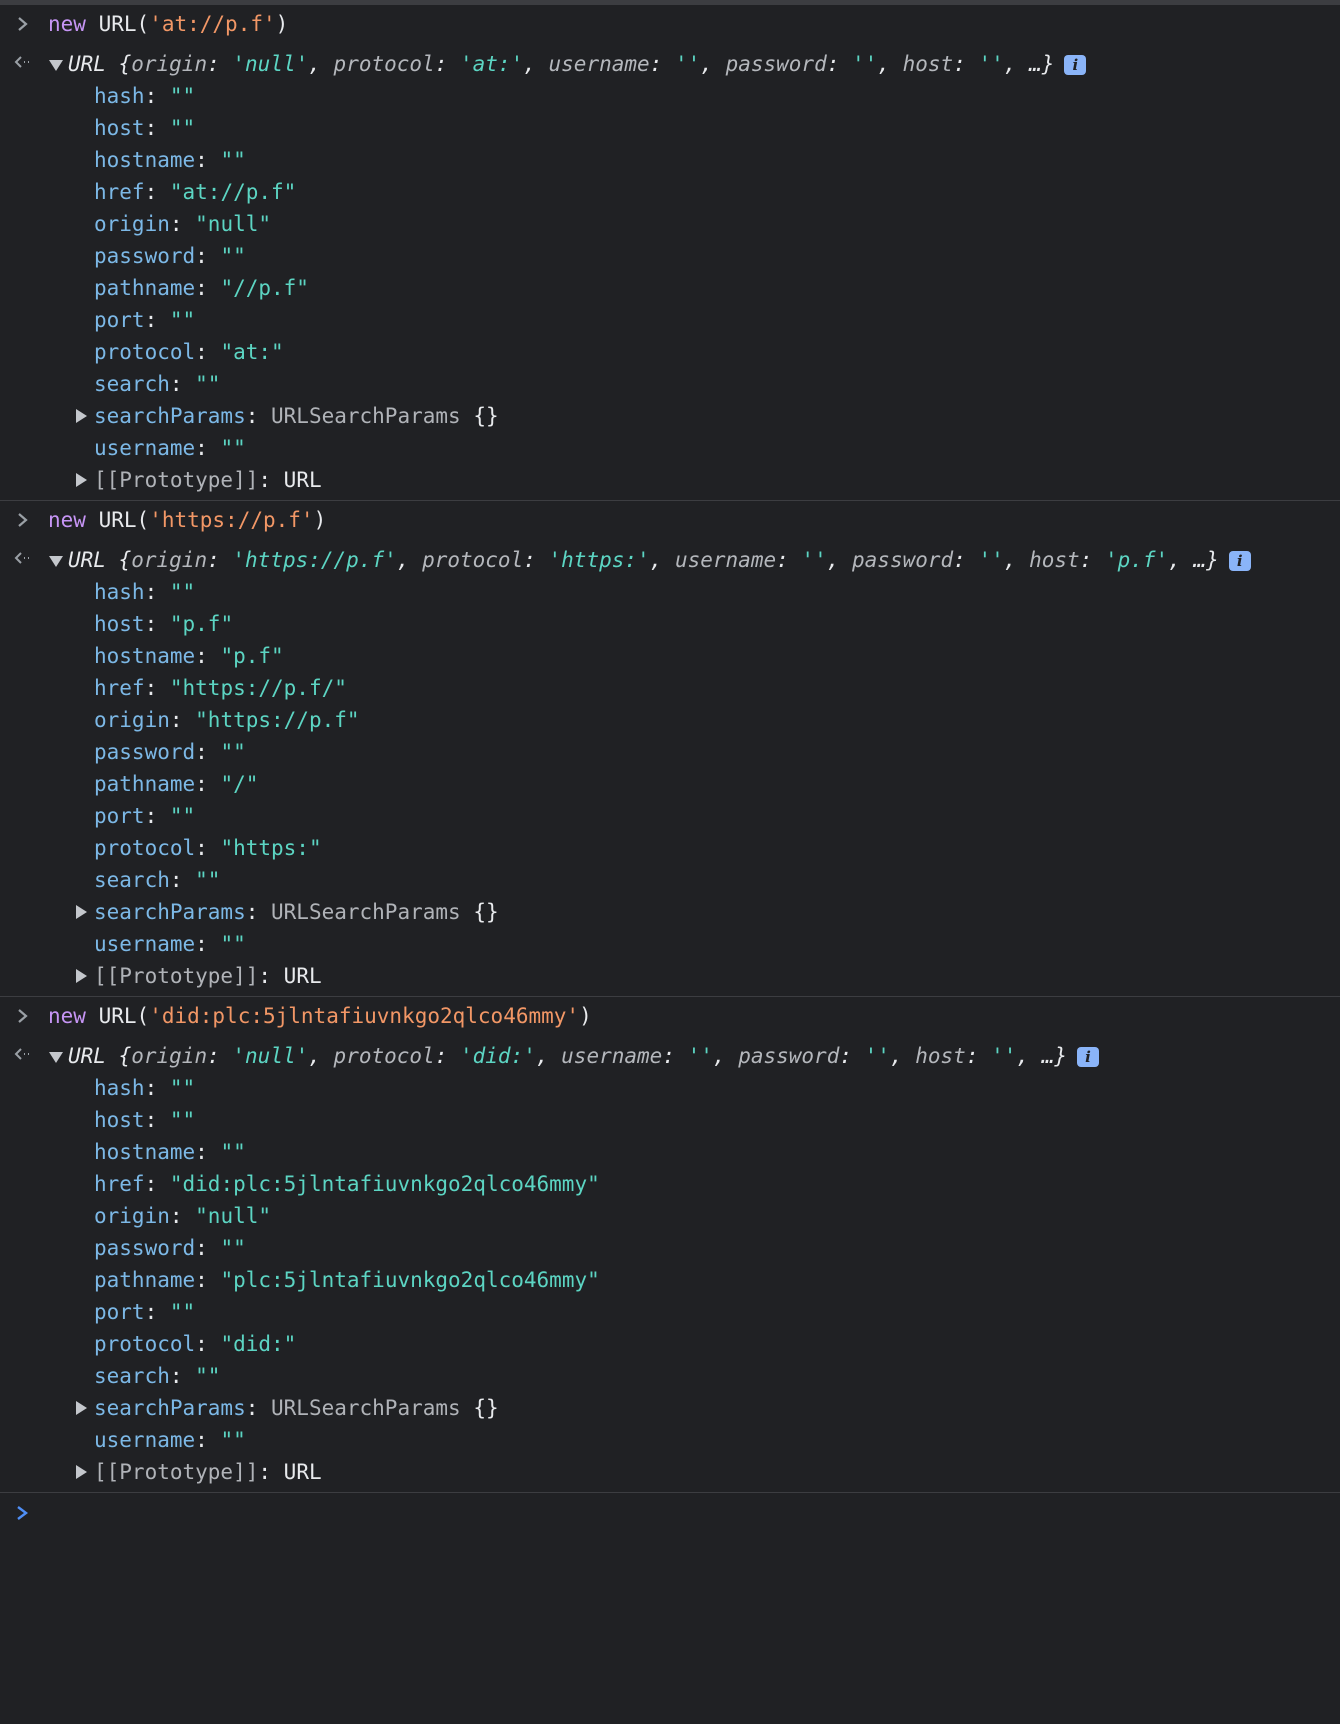 This screenshot has height=1724, width=1340. What do you see at coordinates (145, 848) in the screenshot?
I see `property-key: protocol` at bounding box center [145, 848].